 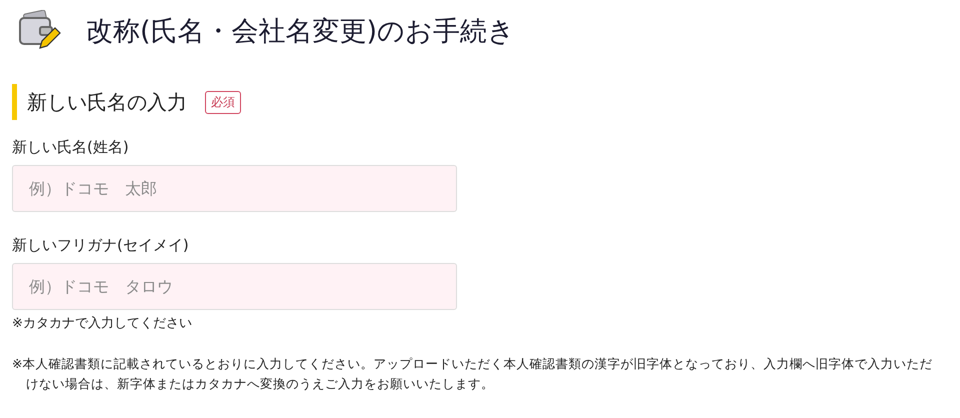 I want to click on field-label: 新しいフリガナ(セイメイ), so click(x=101, y=245).